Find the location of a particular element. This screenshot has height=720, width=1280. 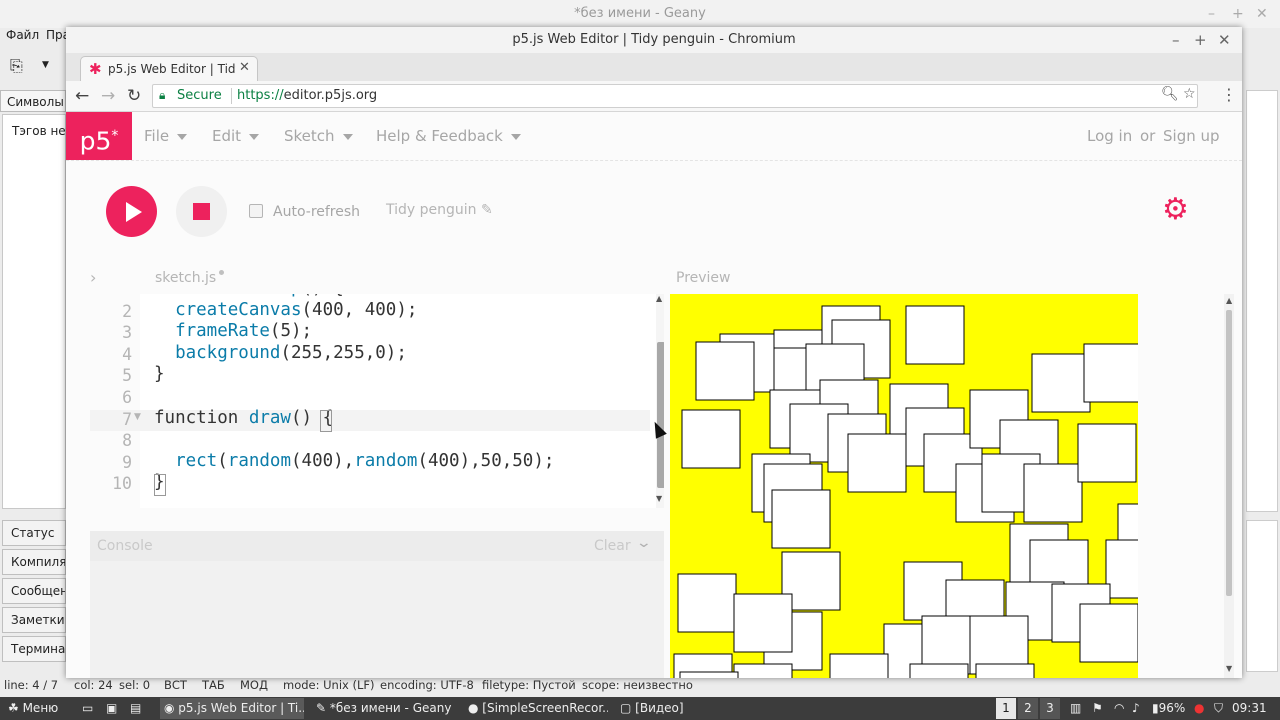

menu-file: File is located at coordinates (166, 136).